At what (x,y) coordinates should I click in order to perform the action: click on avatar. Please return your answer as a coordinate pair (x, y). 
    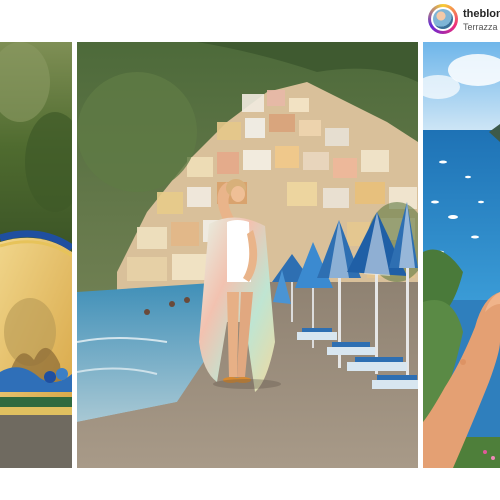
    Looking at the image, I should click on (443, 19).